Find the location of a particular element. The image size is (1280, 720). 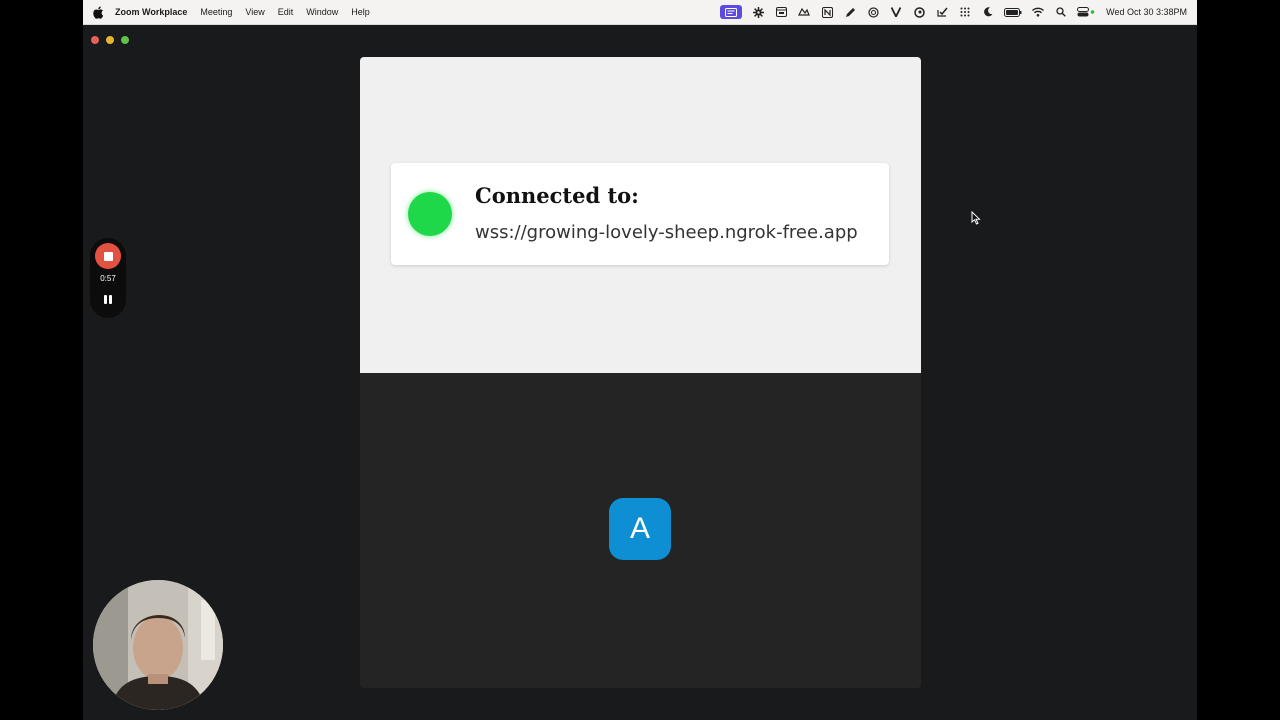

app-icon is located at coordinates (804, 12).